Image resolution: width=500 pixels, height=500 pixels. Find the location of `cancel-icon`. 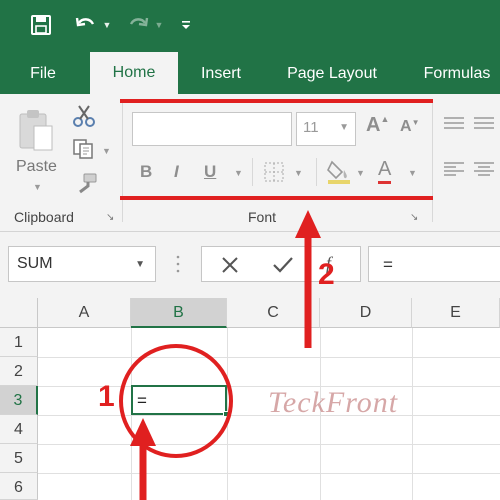

cancel-icon is located at coordinates (230, 265).